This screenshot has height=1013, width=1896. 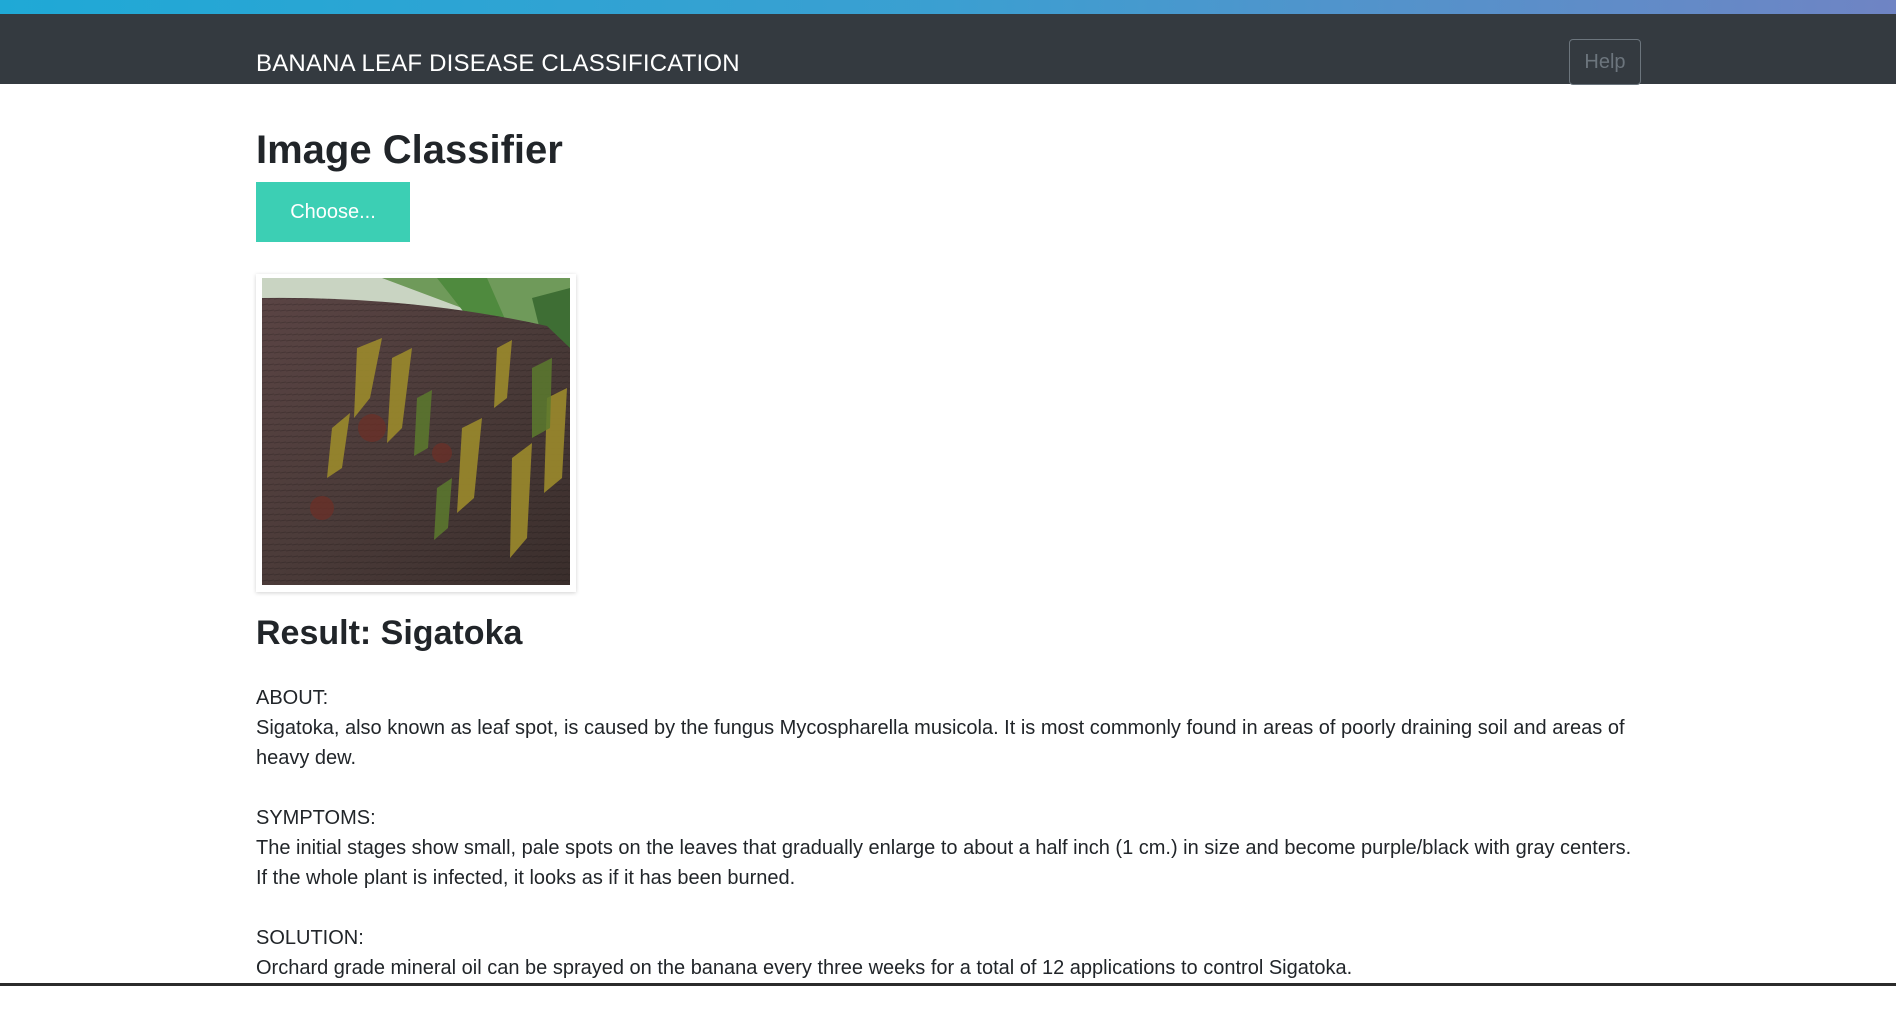 I want to click on banana-leaf-image, so click(x=416, y=431).